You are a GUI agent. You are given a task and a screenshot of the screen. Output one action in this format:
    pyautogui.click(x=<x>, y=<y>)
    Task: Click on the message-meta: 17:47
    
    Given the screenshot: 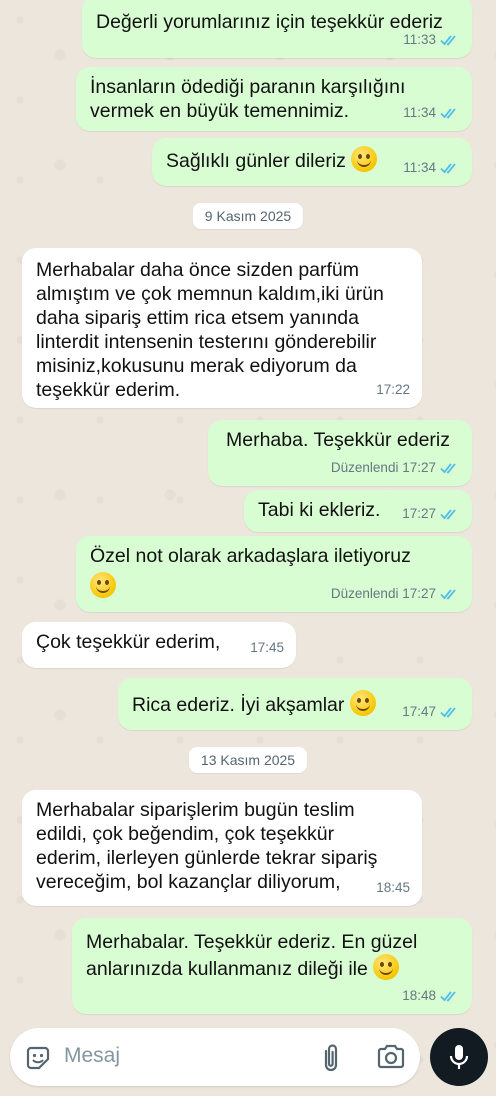 What is the action you would take?
    pyautogui.click(x=431, y=712)
    